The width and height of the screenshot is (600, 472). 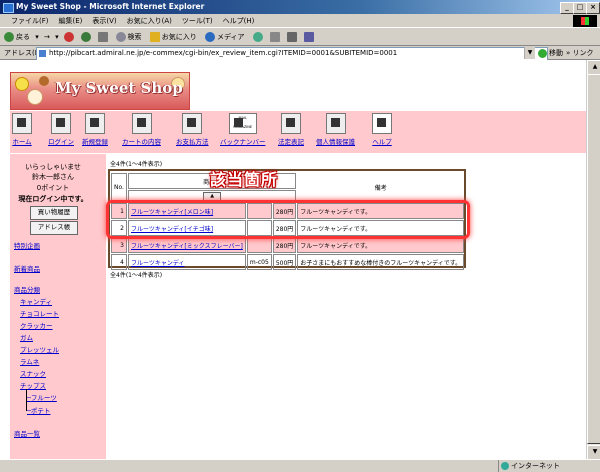 What do you see at coordinates (120, 37) in the screenshot?
I see `search-icon` at bounding box center [120, 37].